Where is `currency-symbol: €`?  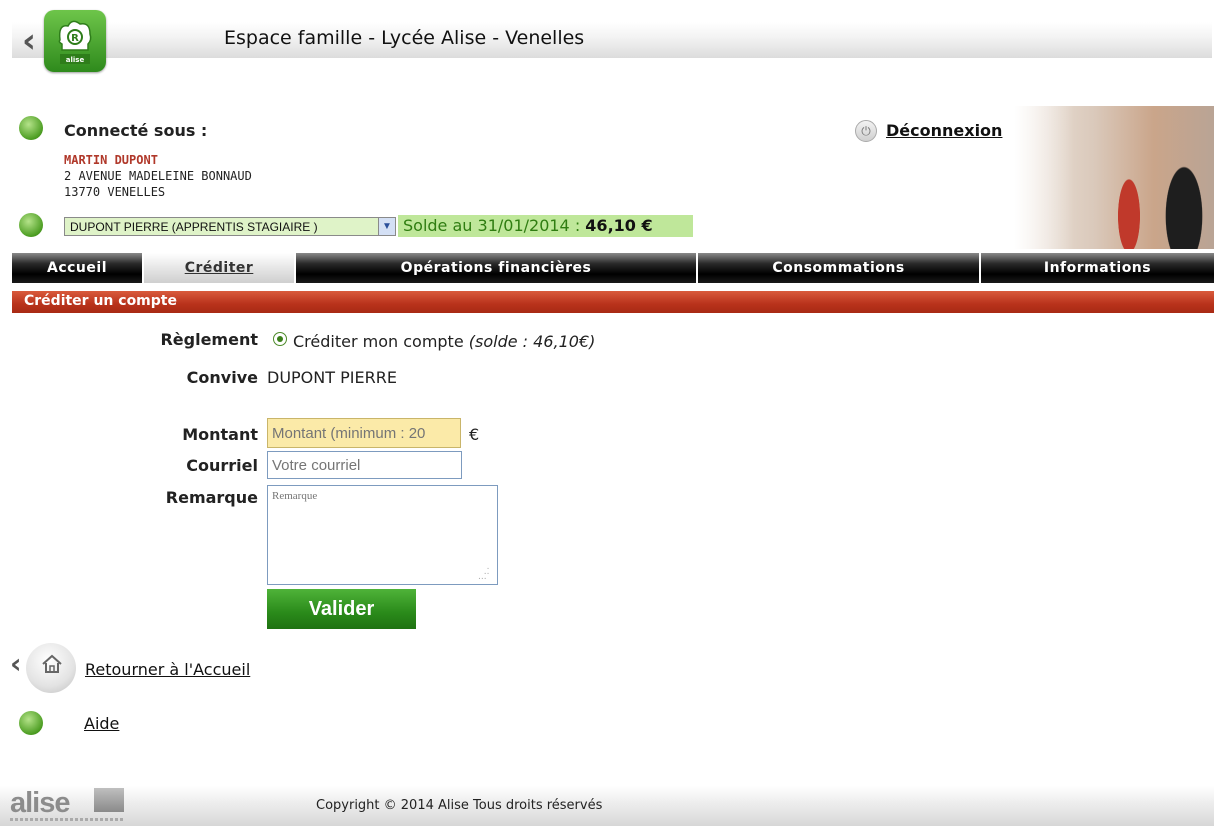
currency-symbol: € is located at coordinates (474, 434).